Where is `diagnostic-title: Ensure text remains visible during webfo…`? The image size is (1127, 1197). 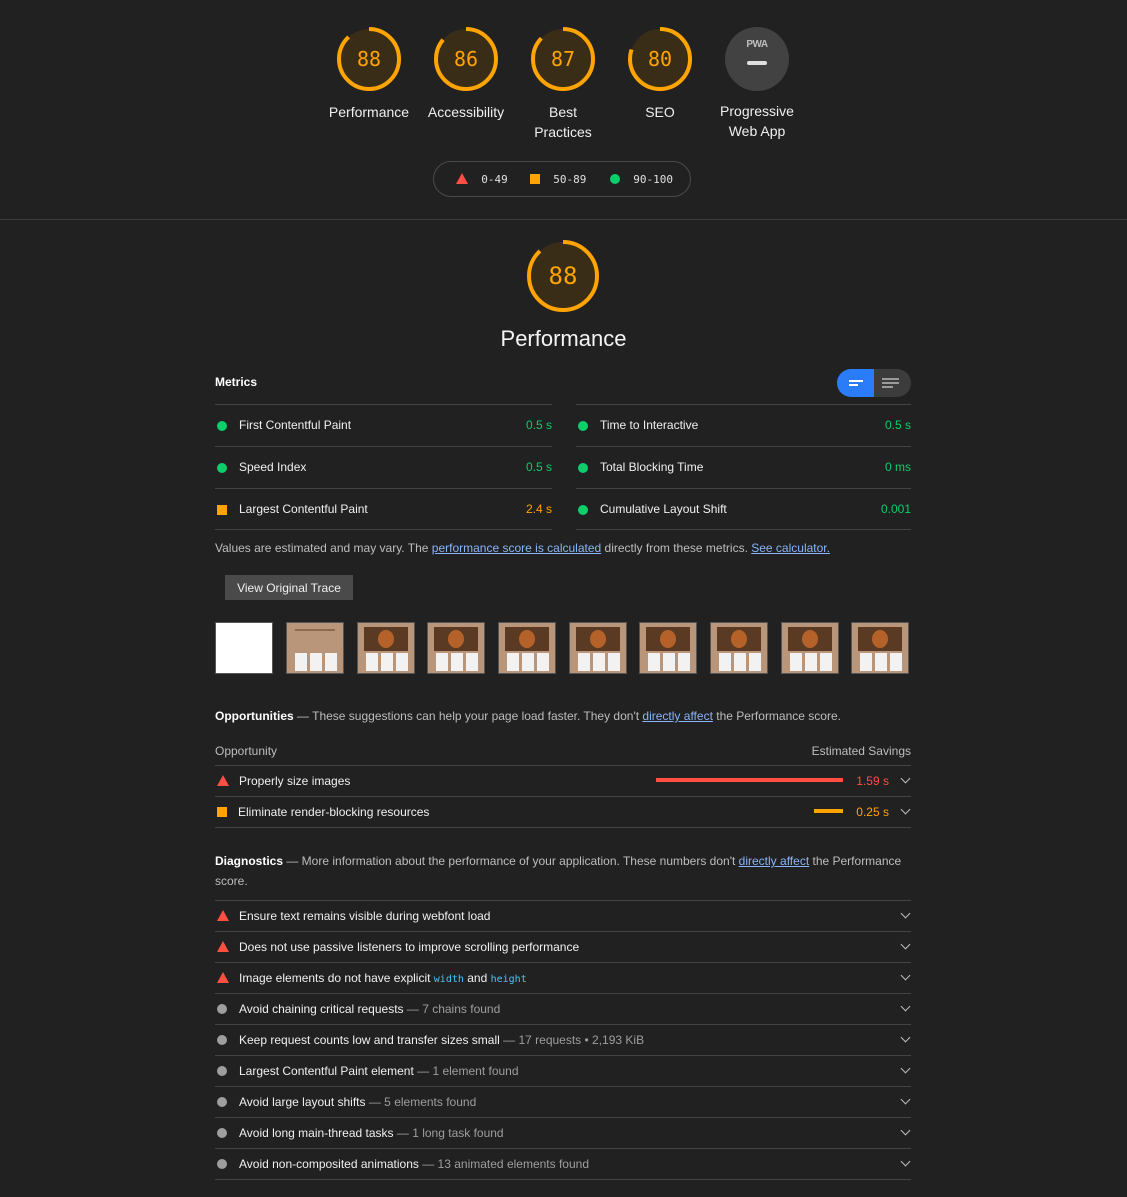
diagnostic-title: Ensure text remains visible during webfo… is located at coordinates (365, 916).